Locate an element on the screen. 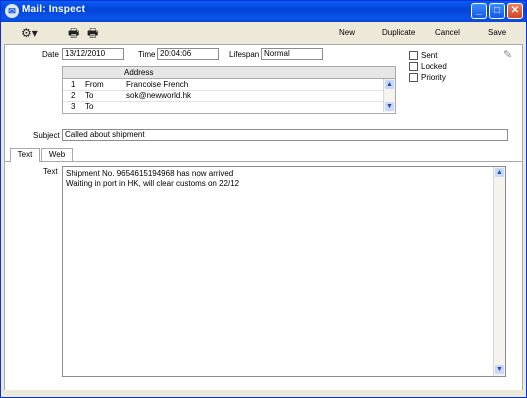 The image size is (527, 398). mail-app-icon: ✉ is located at coordinates (12, 11).